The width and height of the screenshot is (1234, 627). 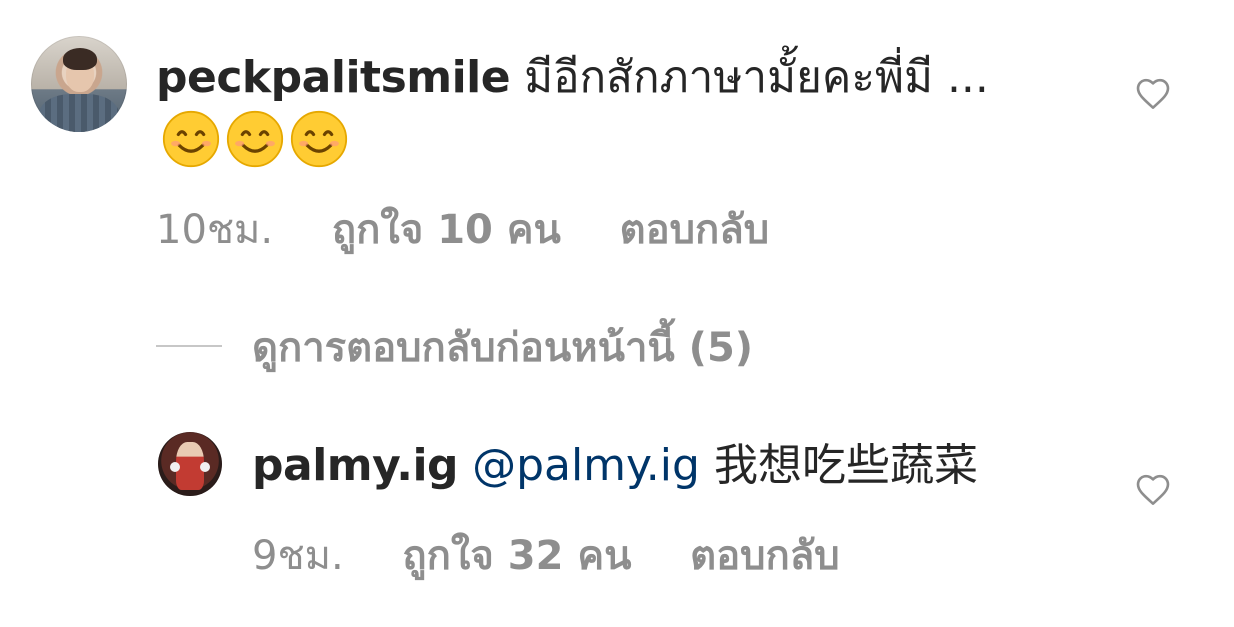 I want to click on mention-link: @palmy.ig, so click(x=586, y=465).